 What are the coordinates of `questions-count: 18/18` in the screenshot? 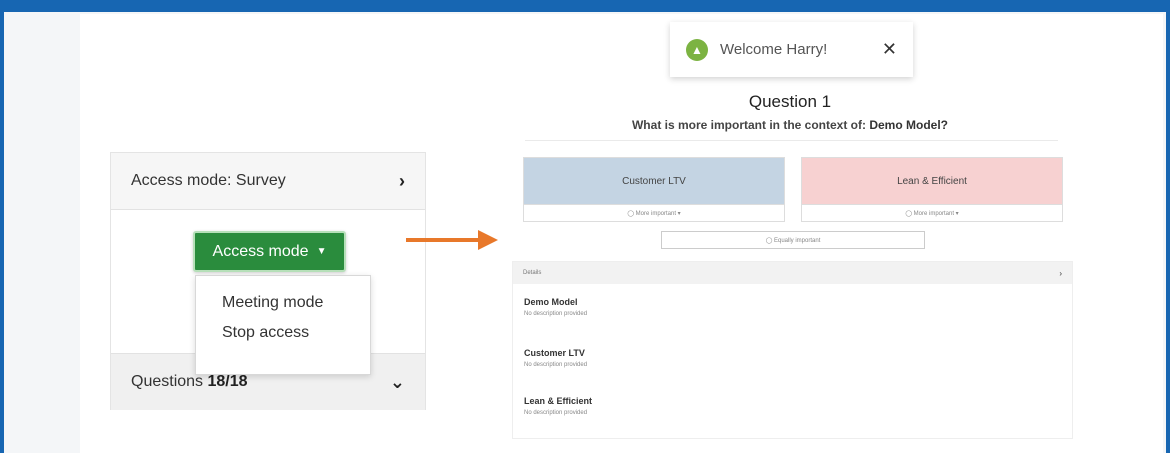 It's located at (227, 381).